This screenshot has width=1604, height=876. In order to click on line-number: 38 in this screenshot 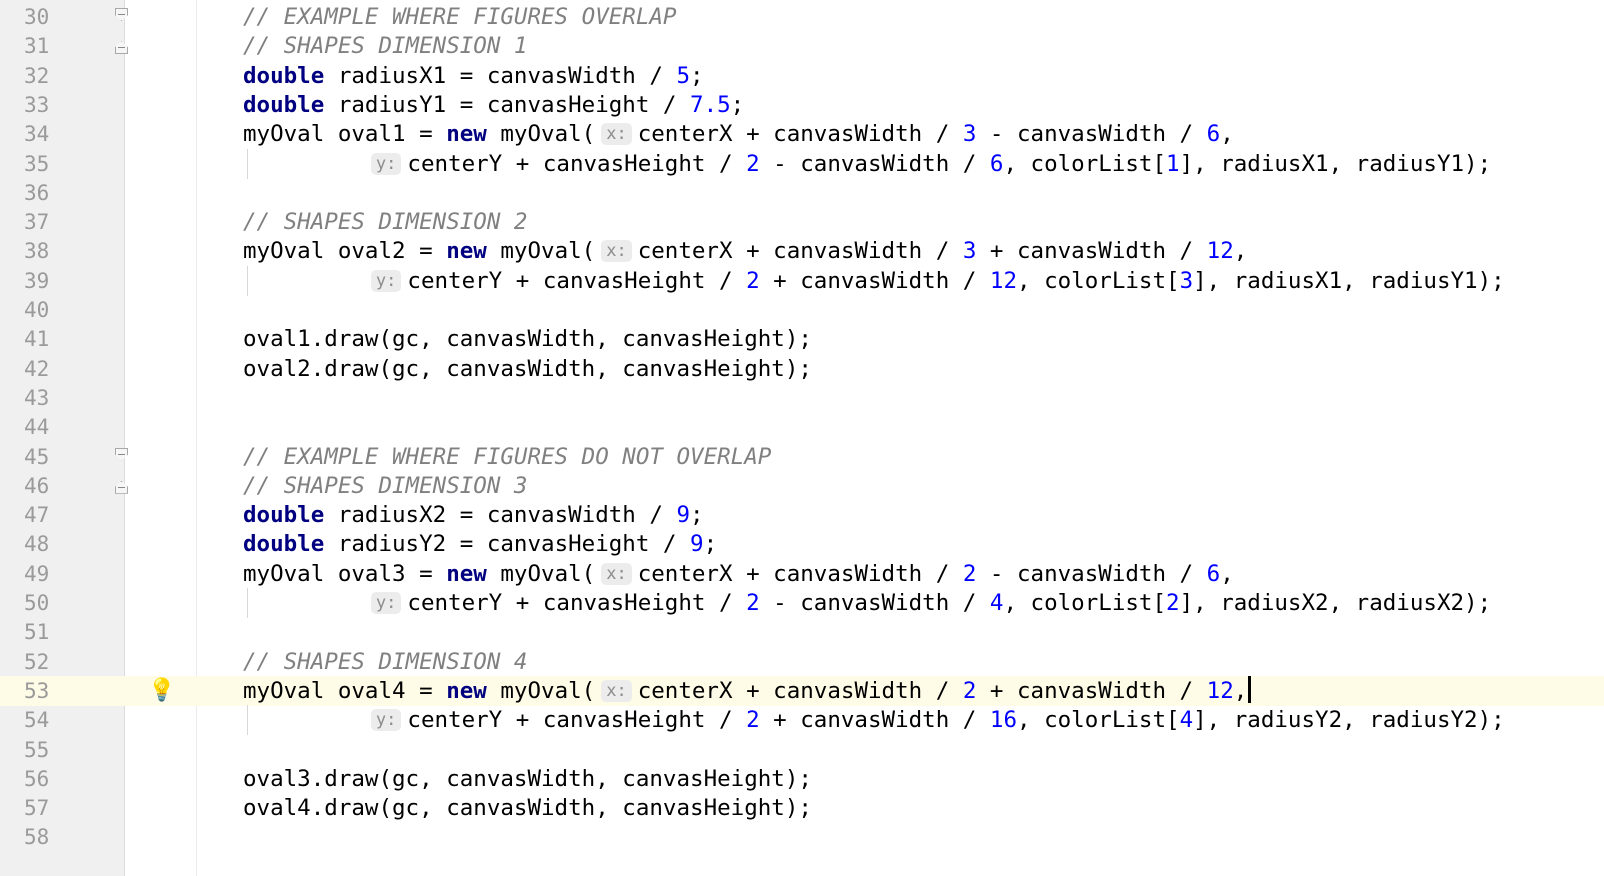, I will do `click(62, 251)`.